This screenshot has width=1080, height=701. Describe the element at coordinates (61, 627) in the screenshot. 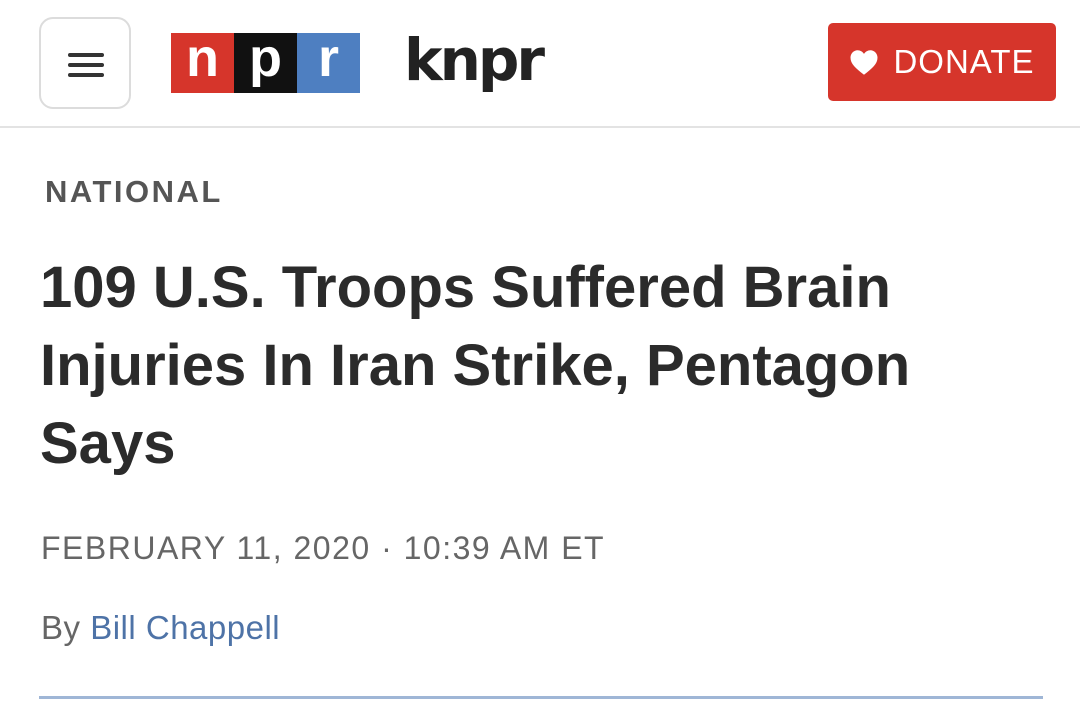

I see `byline-prefix: By` at that location.